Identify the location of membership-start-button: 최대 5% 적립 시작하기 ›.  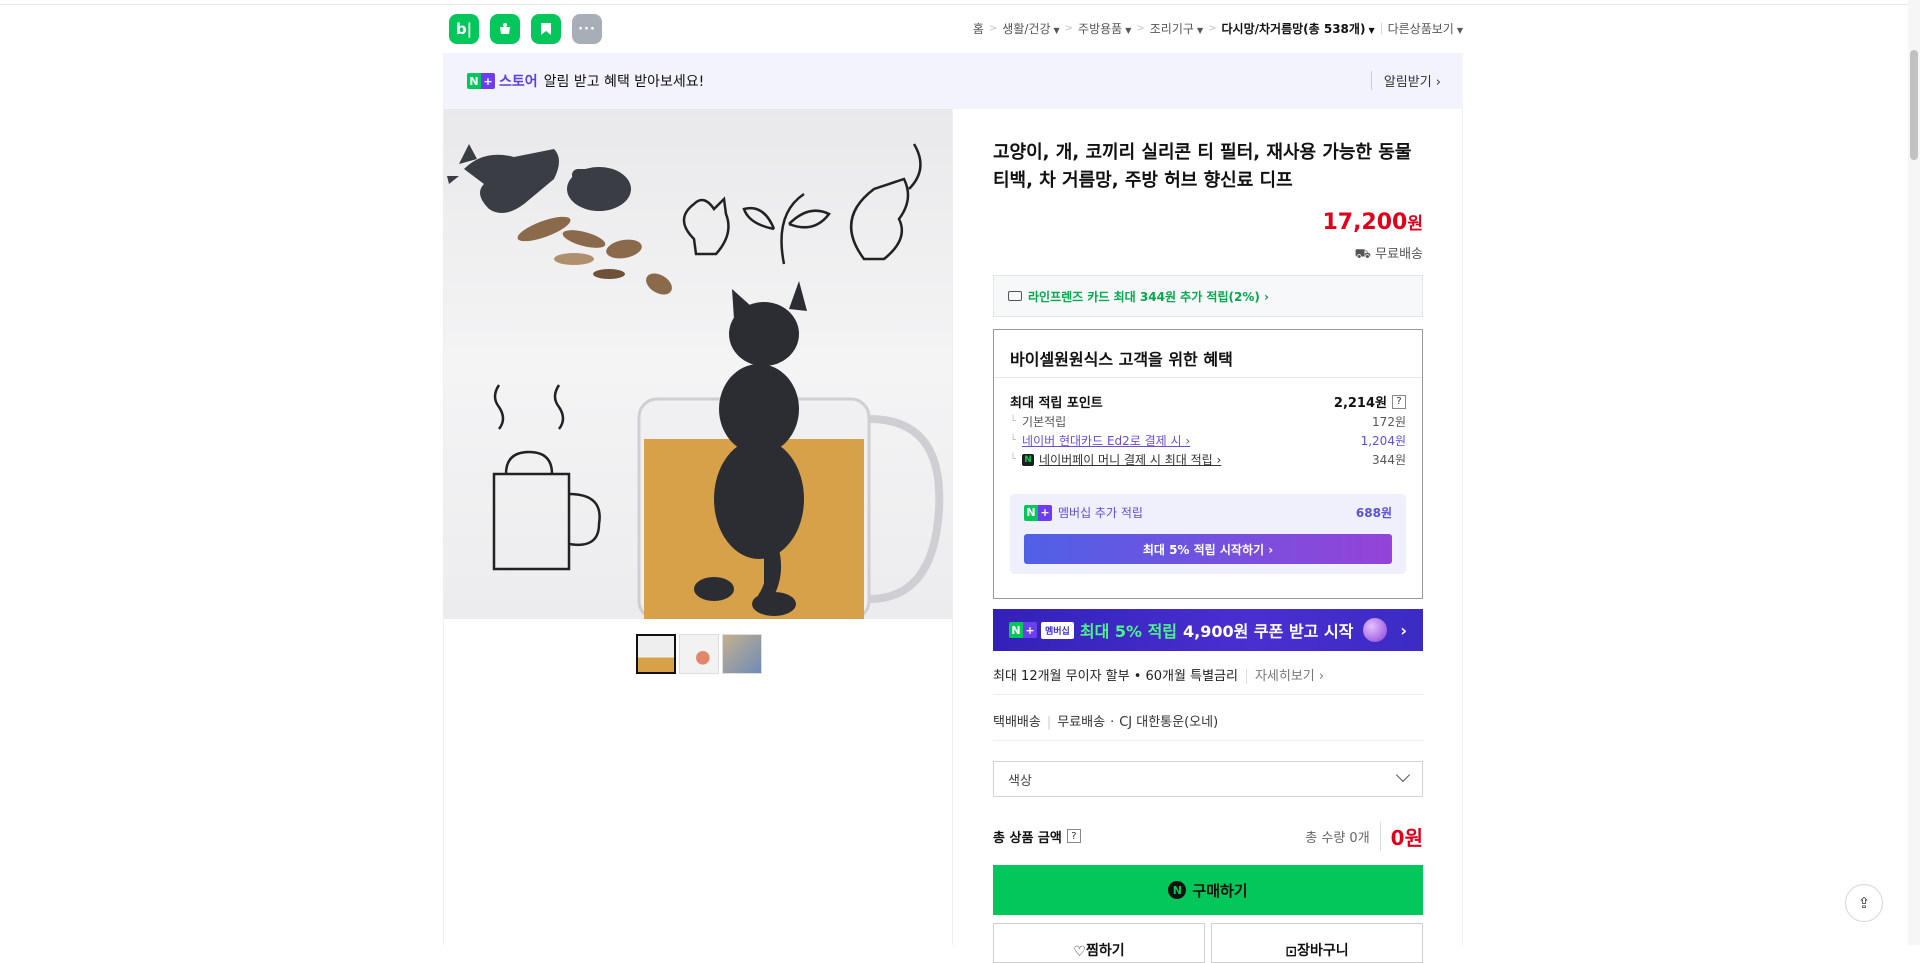
(1208, 549).